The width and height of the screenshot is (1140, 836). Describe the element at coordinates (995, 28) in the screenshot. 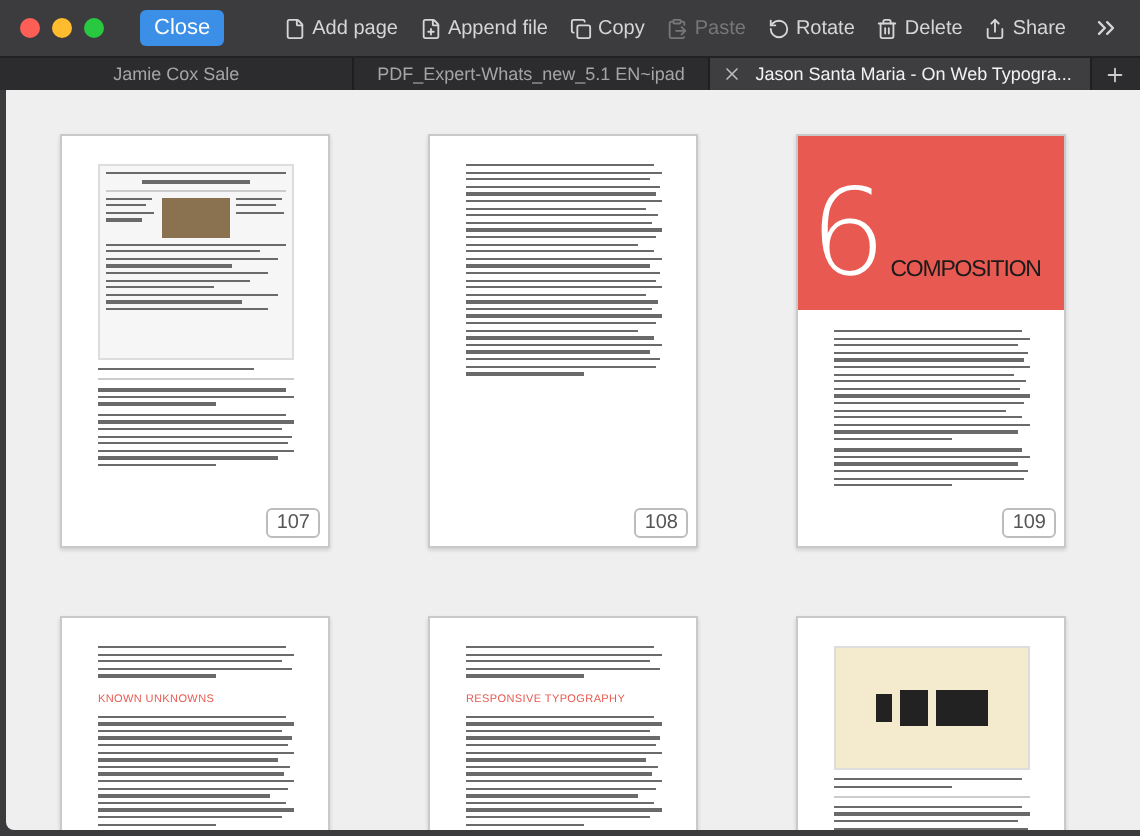

I see `share-icon` at that location.